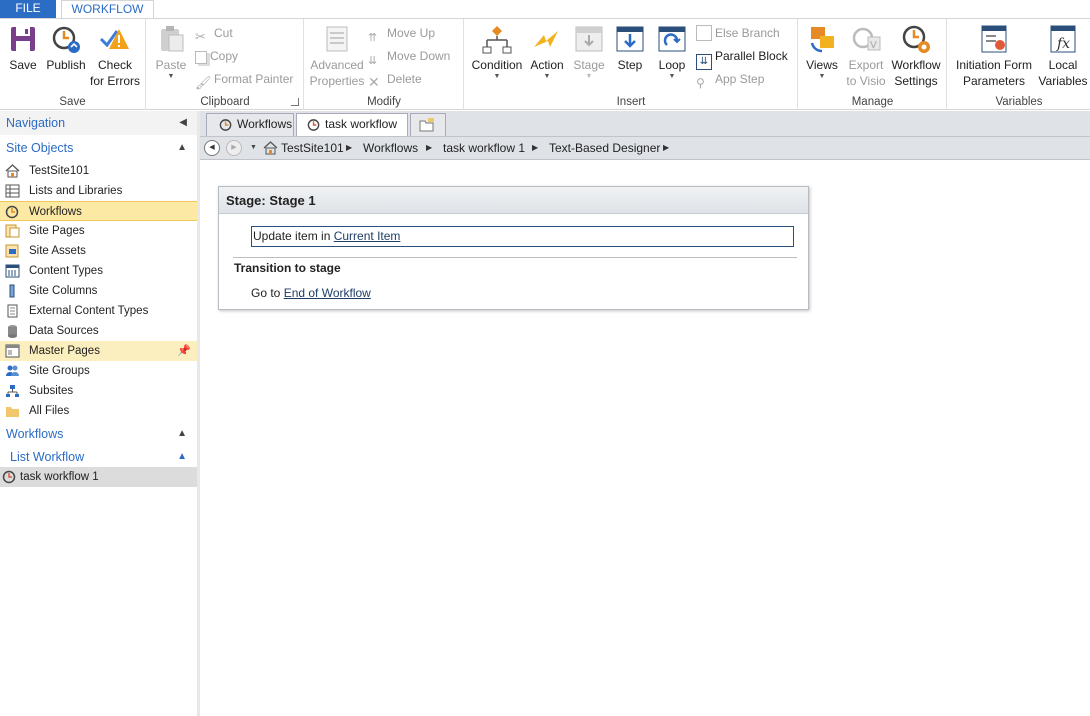 The width and height of the screenshot is (1090, 716). What do you see at coordinates (98, 331) in the screenshot?
I see `nav-item-data-sources: Data Sources` at bounding box center [98, 331].